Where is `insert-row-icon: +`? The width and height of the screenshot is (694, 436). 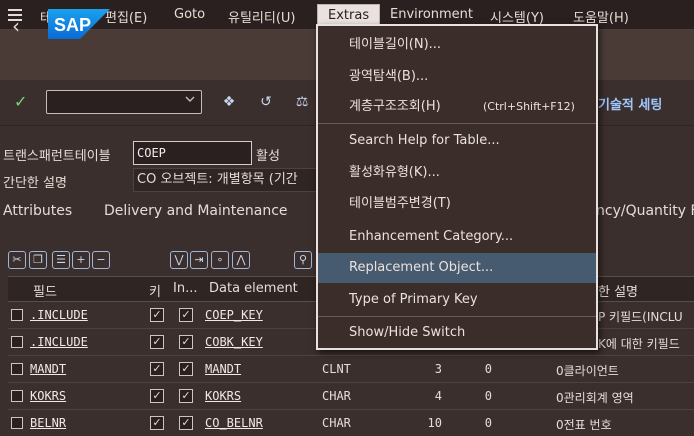 insert-row-icon: + is located at coordinates (81, 260).